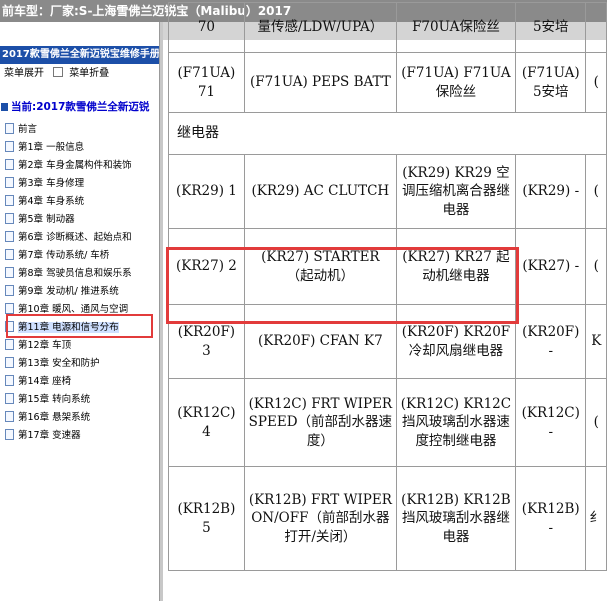 This screenshot has width=607, height=601. What do you see at coordinates (206, 191) in the screenshot?
I see `table-cell: (KR29) 1` at bounding box center [206, 191].